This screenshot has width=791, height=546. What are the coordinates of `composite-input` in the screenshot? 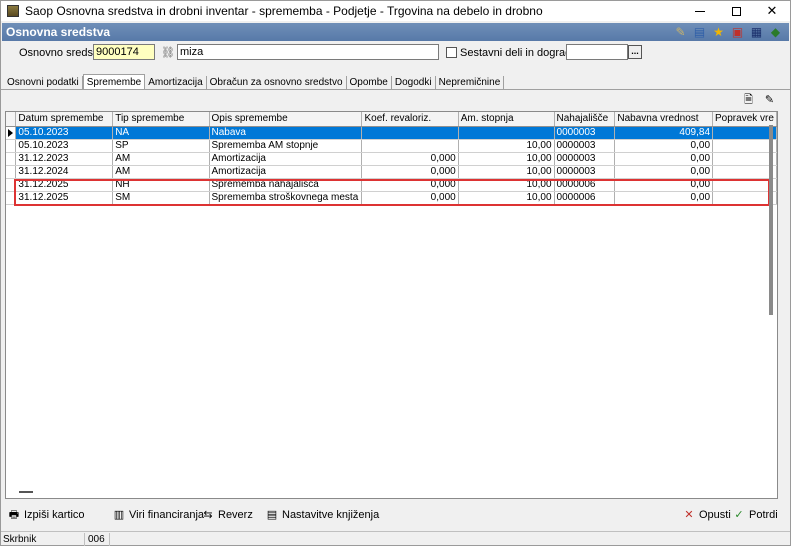 It's located at (597, 52).